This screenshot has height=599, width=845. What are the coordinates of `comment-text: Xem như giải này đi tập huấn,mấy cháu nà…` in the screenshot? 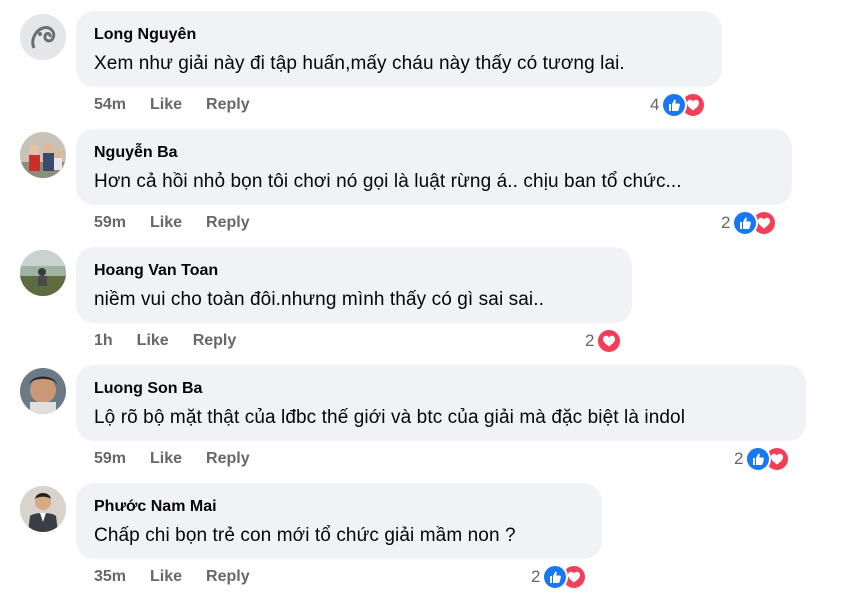 It's located at (359, 63).